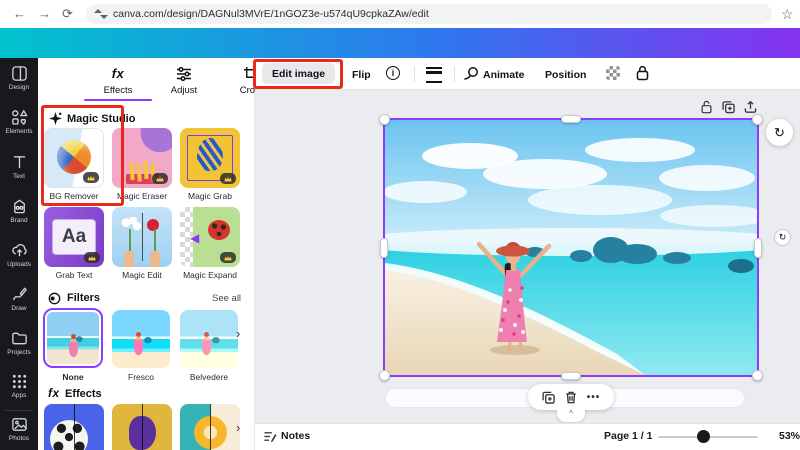 Image resolution: width=800 pixels, height=450 pixels. Describe the element at coordinates (384, 375) in the screenshot. I see `resize-handle-sw` at that location.